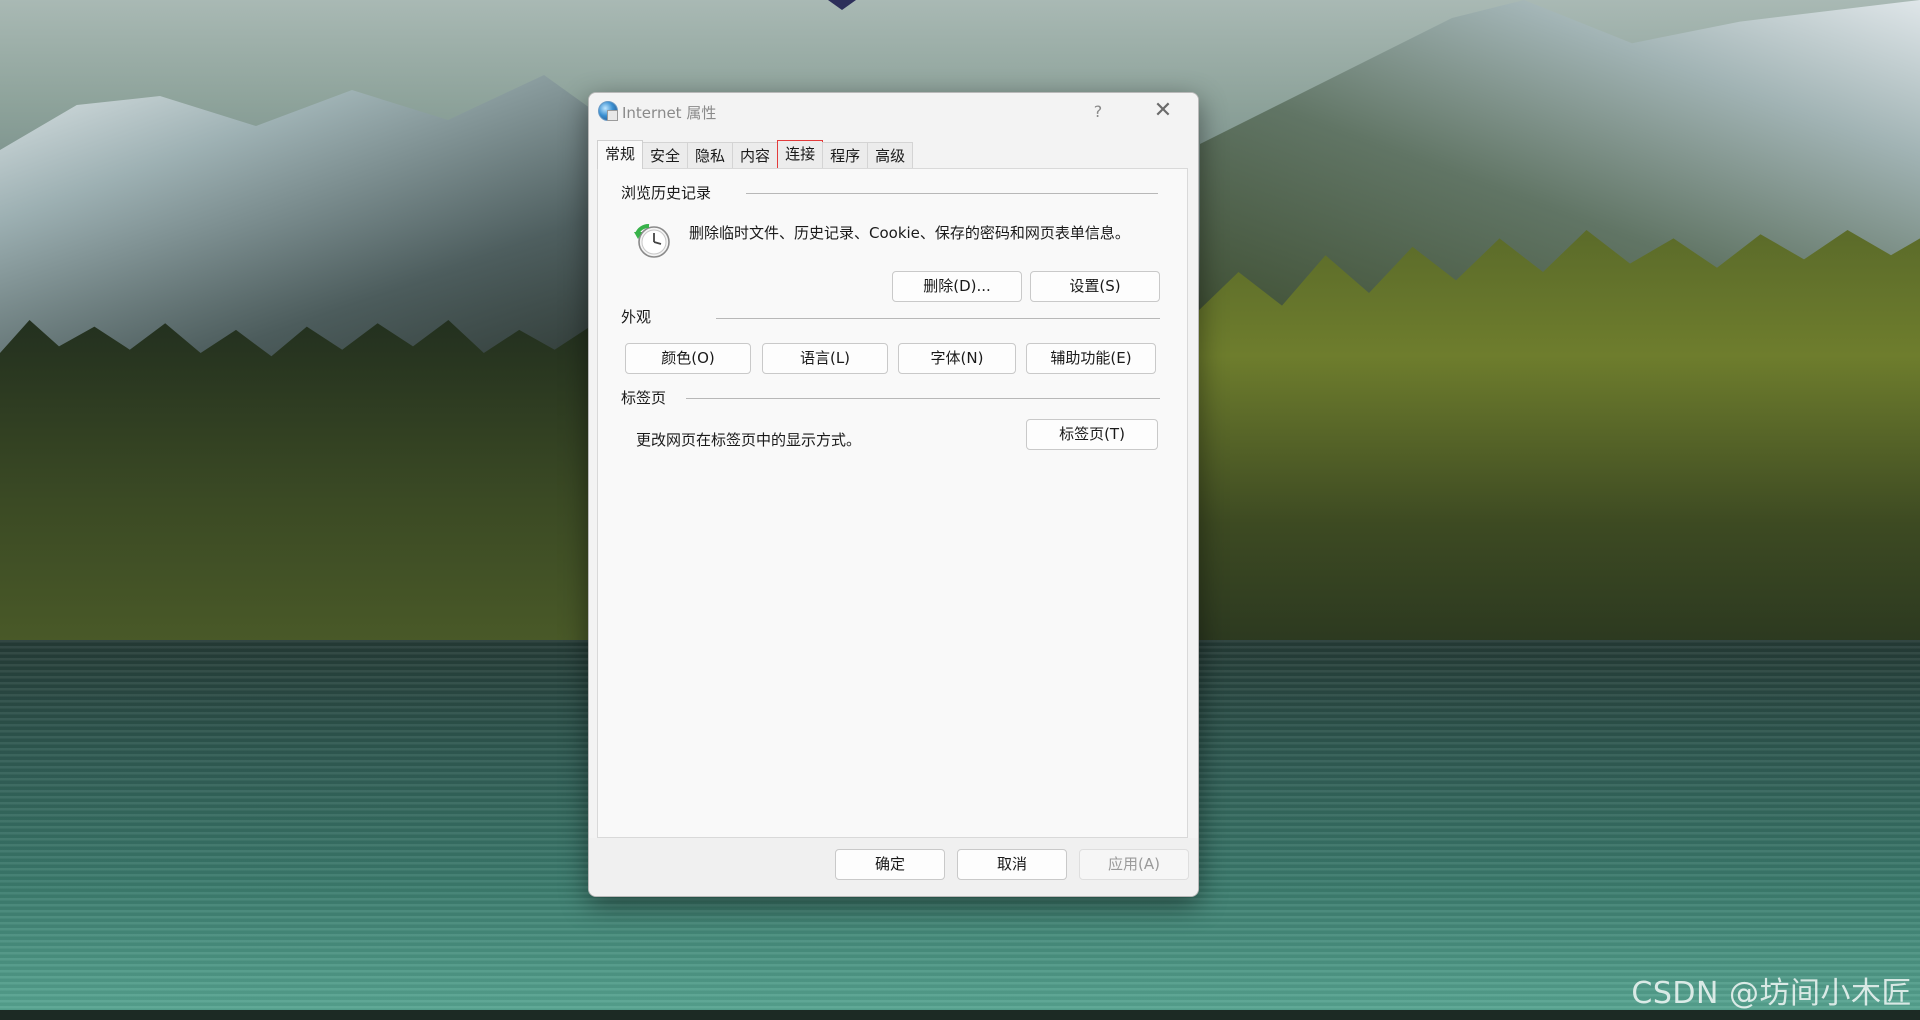 The height and width of the screenshot is (1020, 1920). I want to click on dialog-footer: 确定 取消 应用(A), so click(893, 867).